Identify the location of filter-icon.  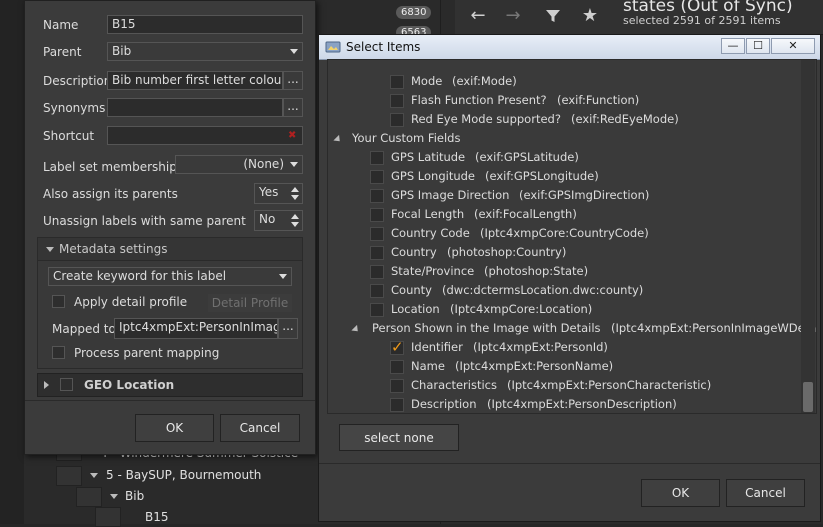
(553, 16).